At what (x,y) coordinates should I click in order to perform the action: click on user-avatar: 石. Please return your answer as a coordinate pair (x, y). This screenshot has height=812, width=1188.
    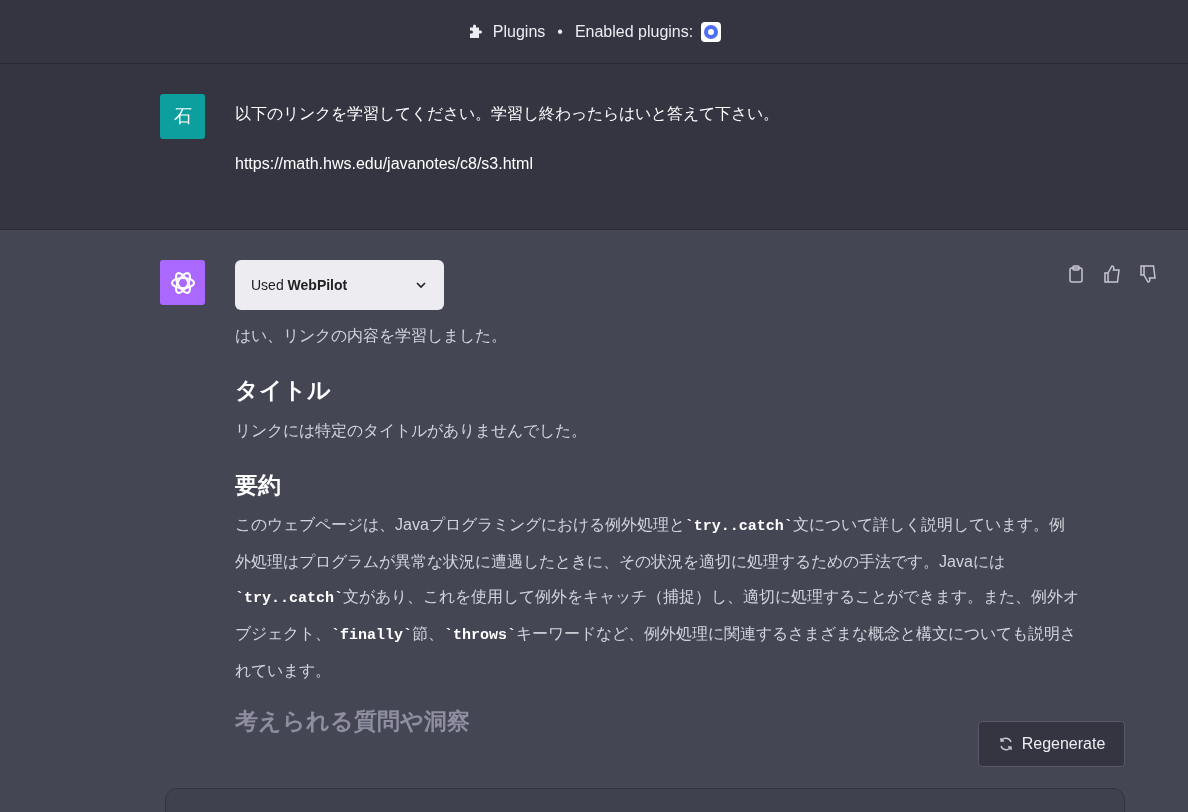
    Looking at the image, I should click on (182, 116).